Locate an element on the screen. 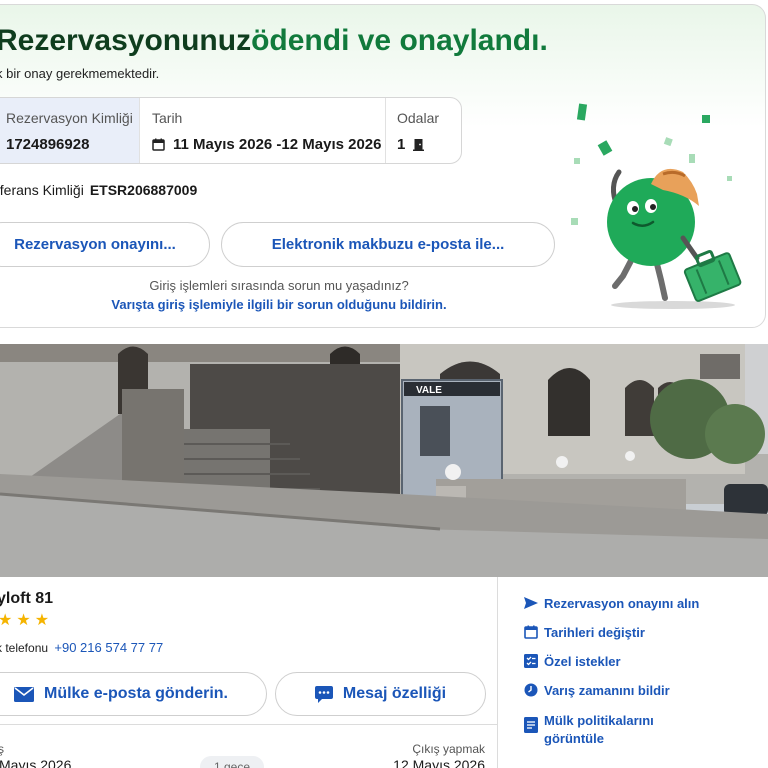 This screenshot has height=768, width=768. email-property-label: Mülke e-posta gönderin. is located at coordinates (135, 693).